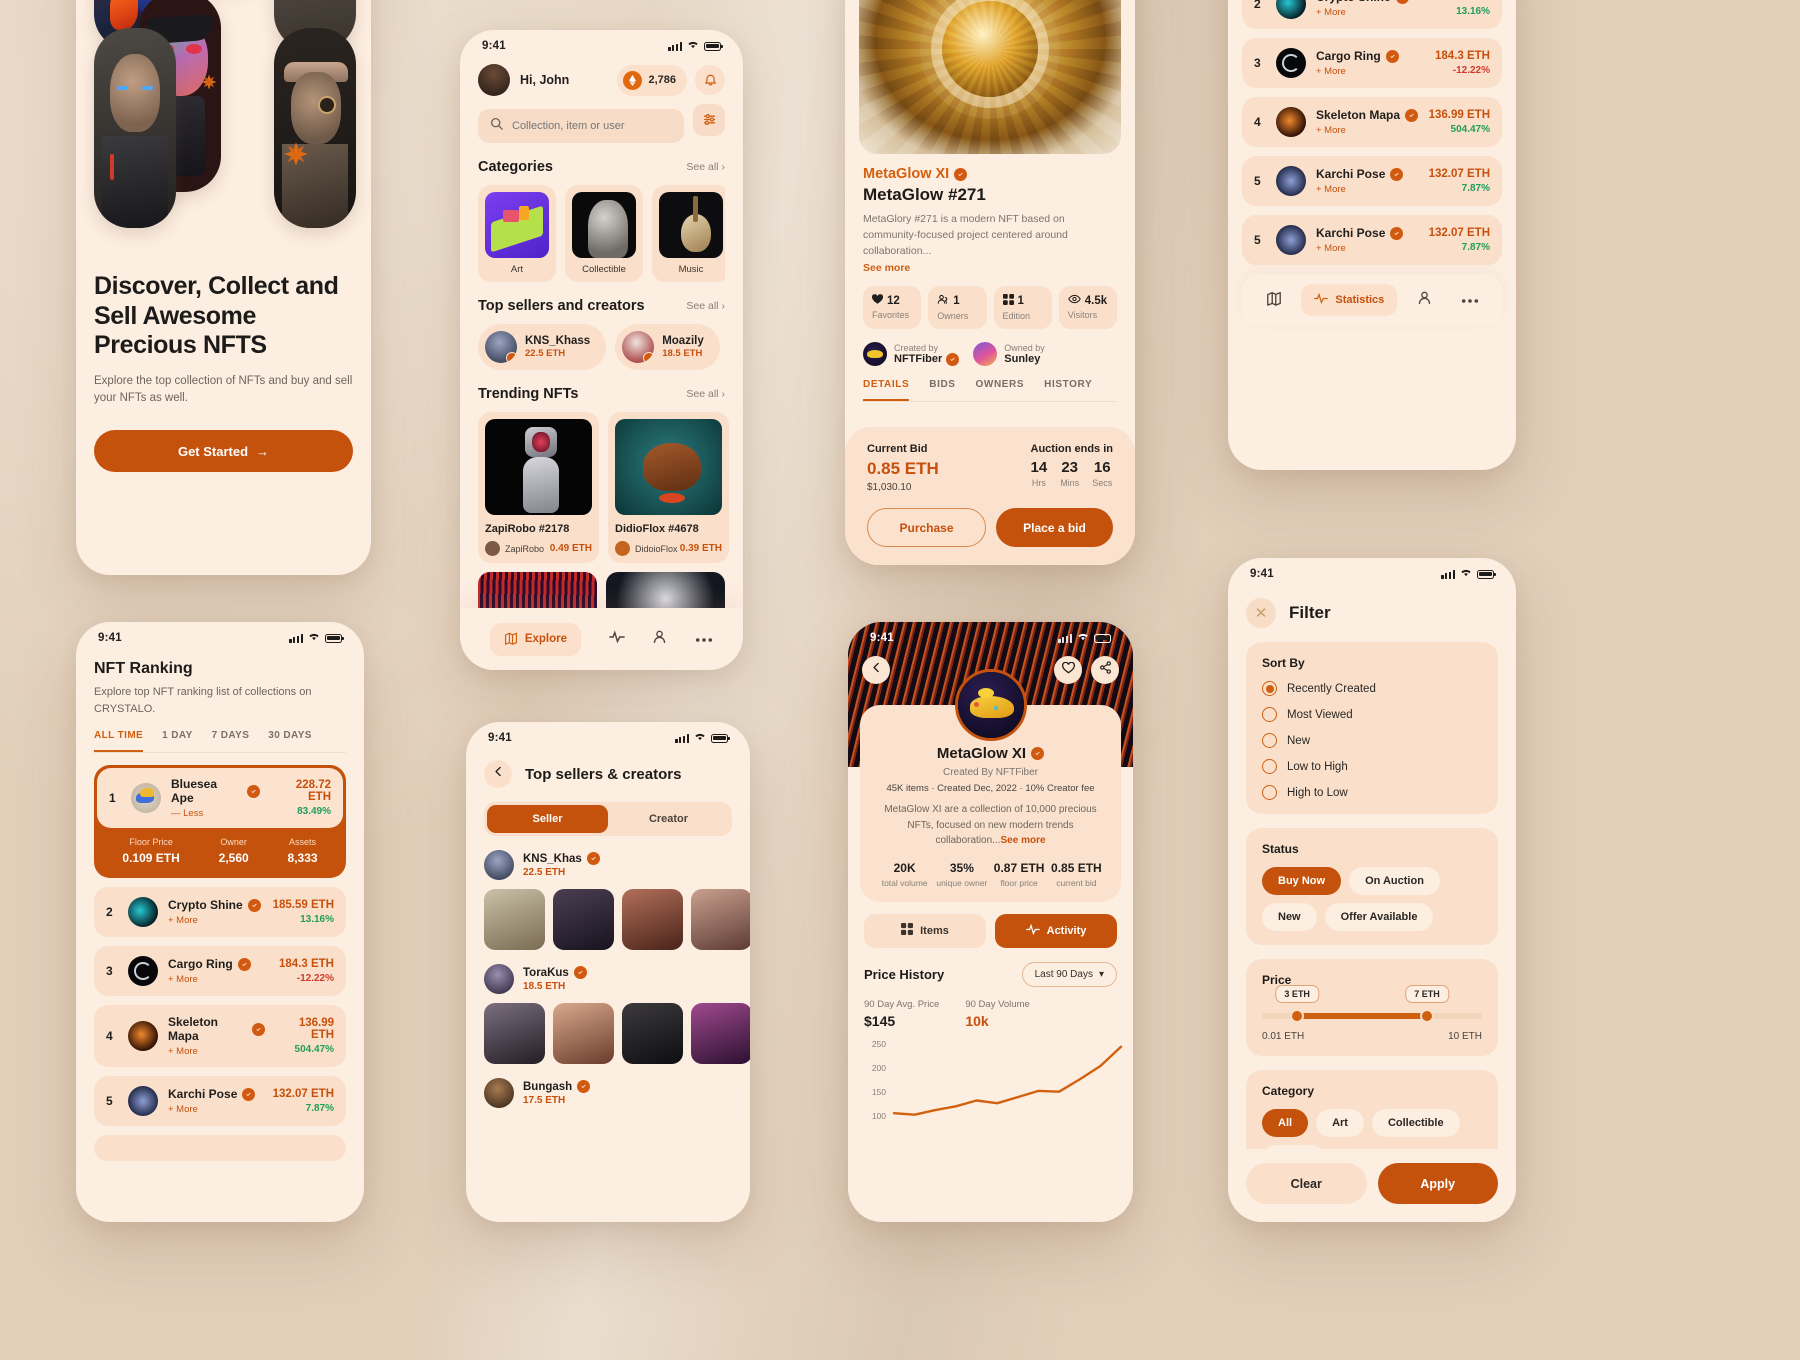 The image size is (1800, 1360). Describe the element at coordinates (1261, 613) in the screenshot. I see `close-icon: ✕` at that location.